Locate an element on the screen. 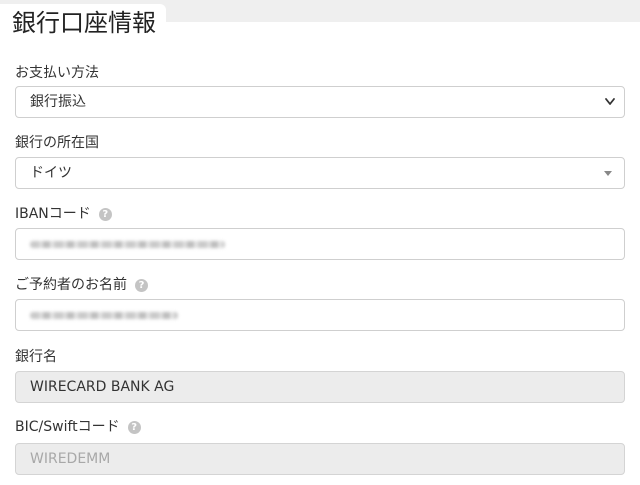 The height and width of the screenshot is (485, 640). account-holder-blurred-value is located at coordinates (104, 315).